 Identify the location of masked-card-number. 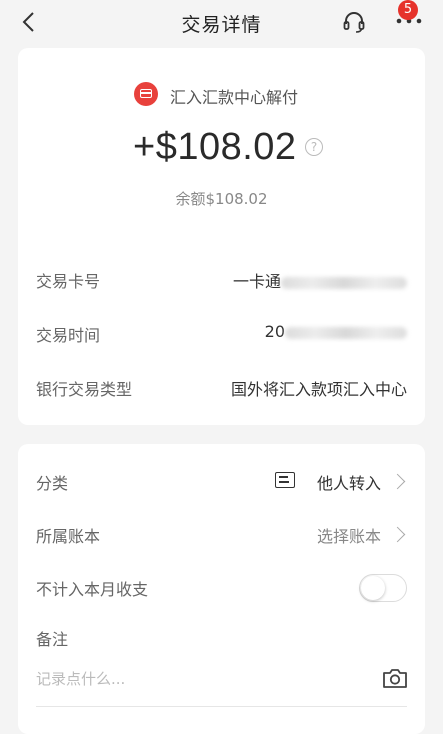
(344, 282).